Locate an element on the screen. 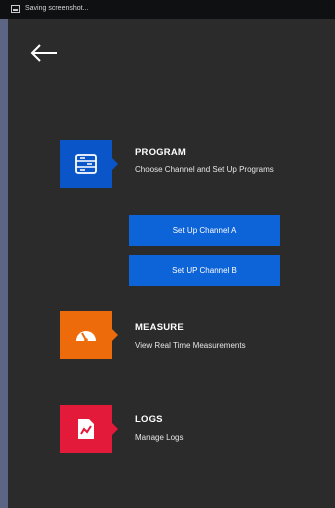 The image size is (335, 508). program-tile is located at coordinates (89, 164).